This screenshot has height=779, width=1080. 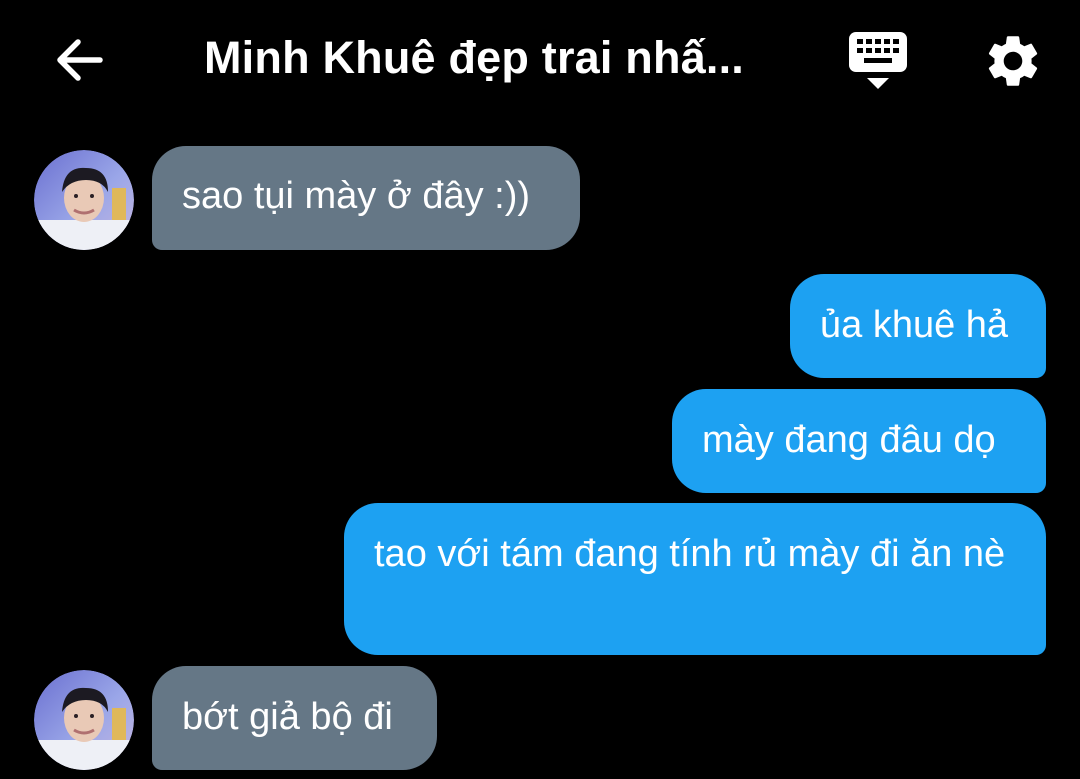 I want to click on settings-button, so click(x=1013, y=61).